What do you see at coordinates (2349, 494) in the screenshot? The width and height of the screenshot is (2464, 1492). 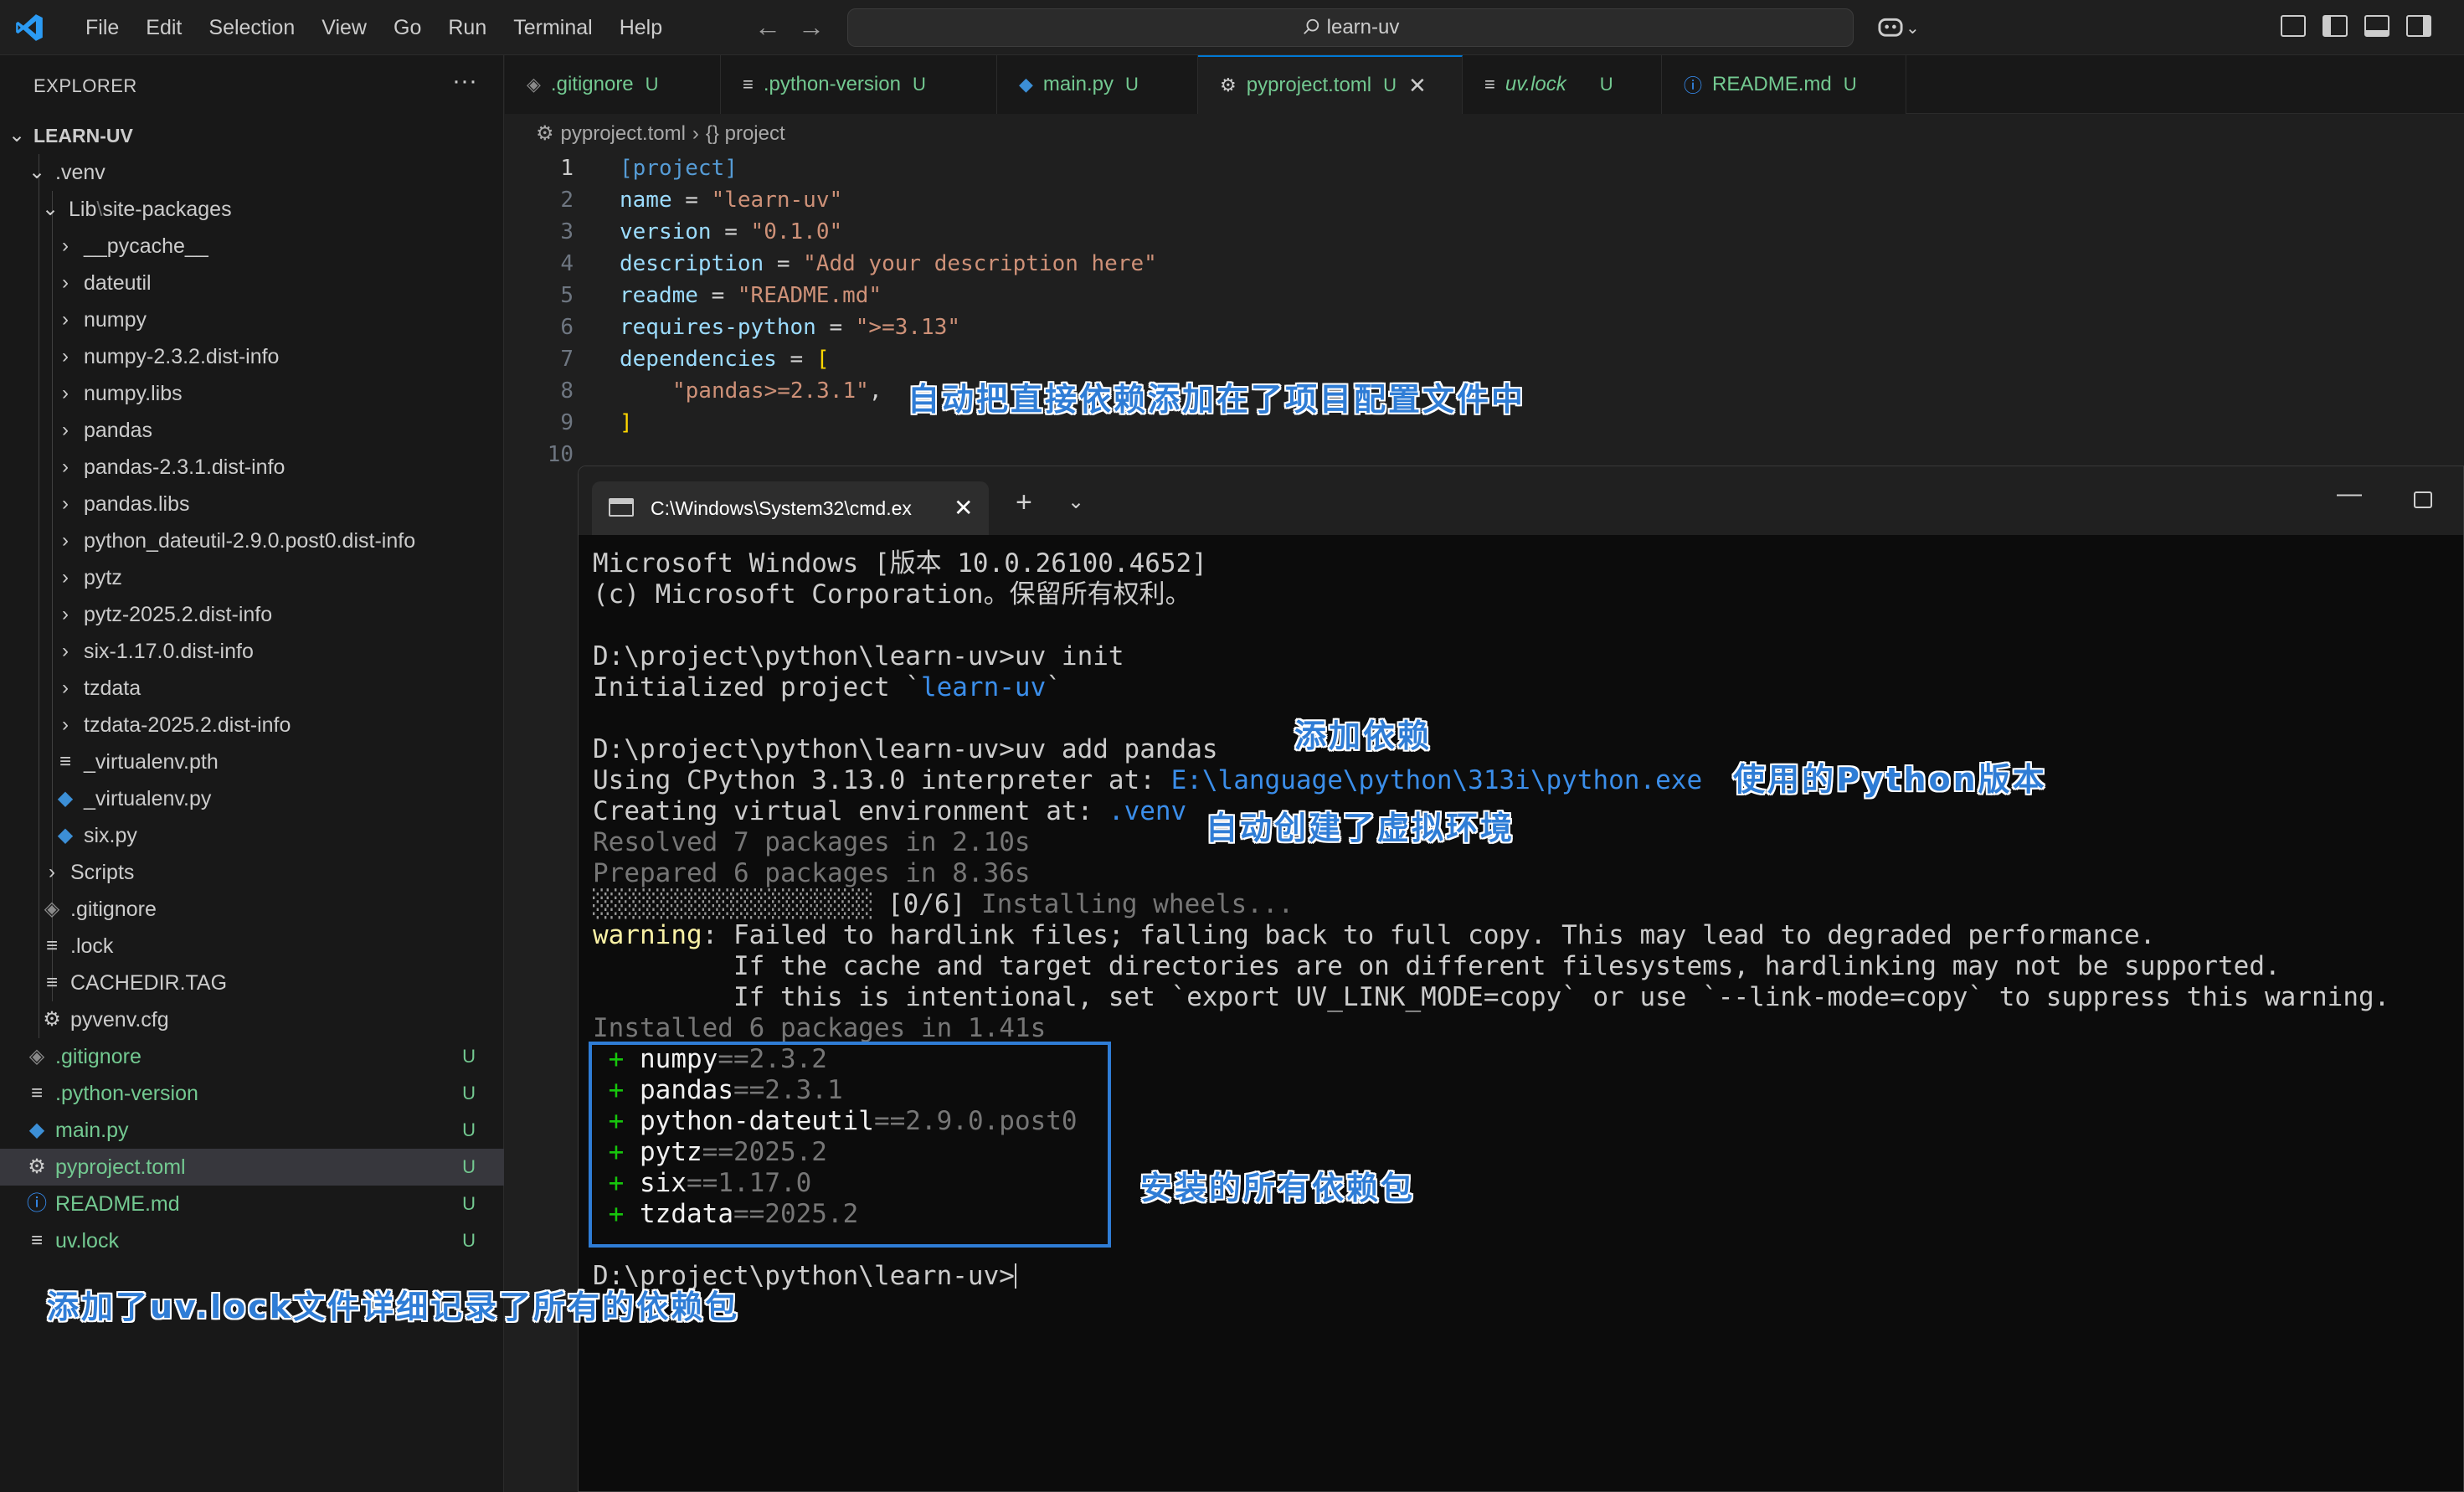 I see `minimize-icon: —` at bounding box center [2349, 494].